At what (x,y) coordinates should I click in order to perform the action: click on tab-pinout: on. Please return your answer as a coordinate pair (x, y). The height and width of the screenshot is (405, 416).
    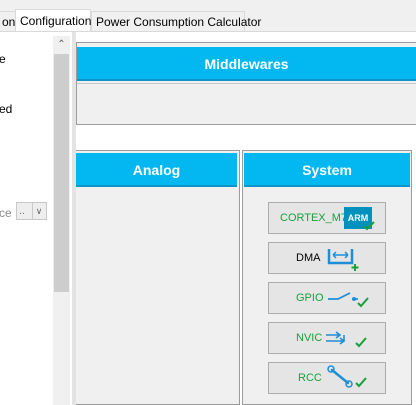
    Looking at the image, I should click on (8, 21).